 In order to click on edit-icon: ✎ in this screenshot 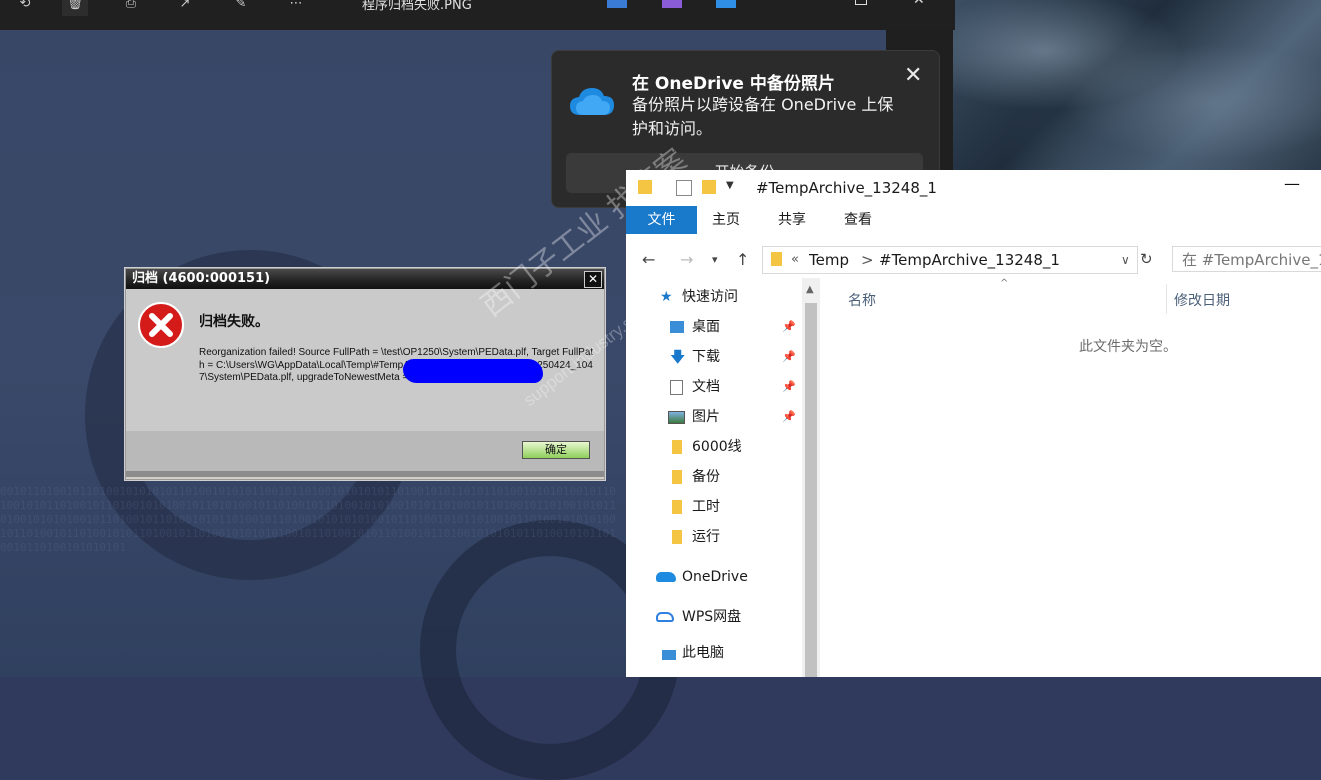, I will do `click(241, 6)`.